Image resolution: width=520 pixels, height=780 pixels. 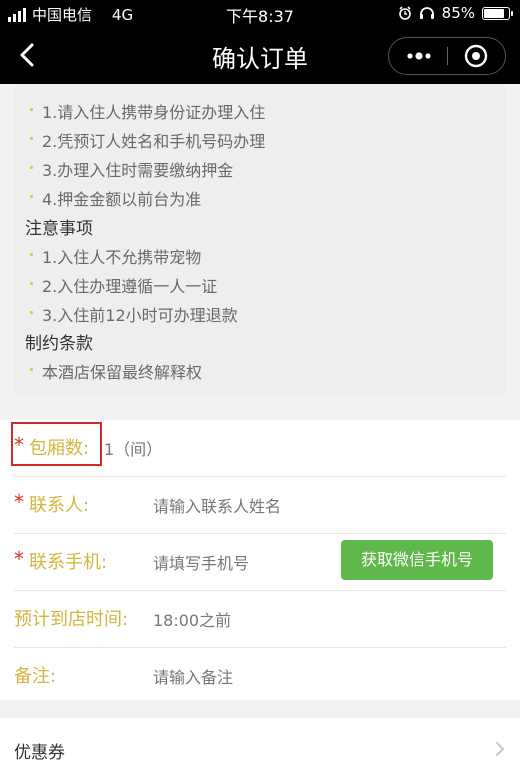 I want to click on battery-percent: 85%, so click(x=458, y=13).